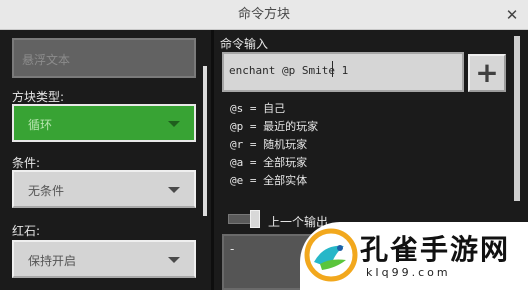 Image resolution: width=528 pixels, height=290 pixels. What do you see at coordinates (232, 249) in the screenshot?
I see `previous-output-text: -` at bounding box center [232, 249].